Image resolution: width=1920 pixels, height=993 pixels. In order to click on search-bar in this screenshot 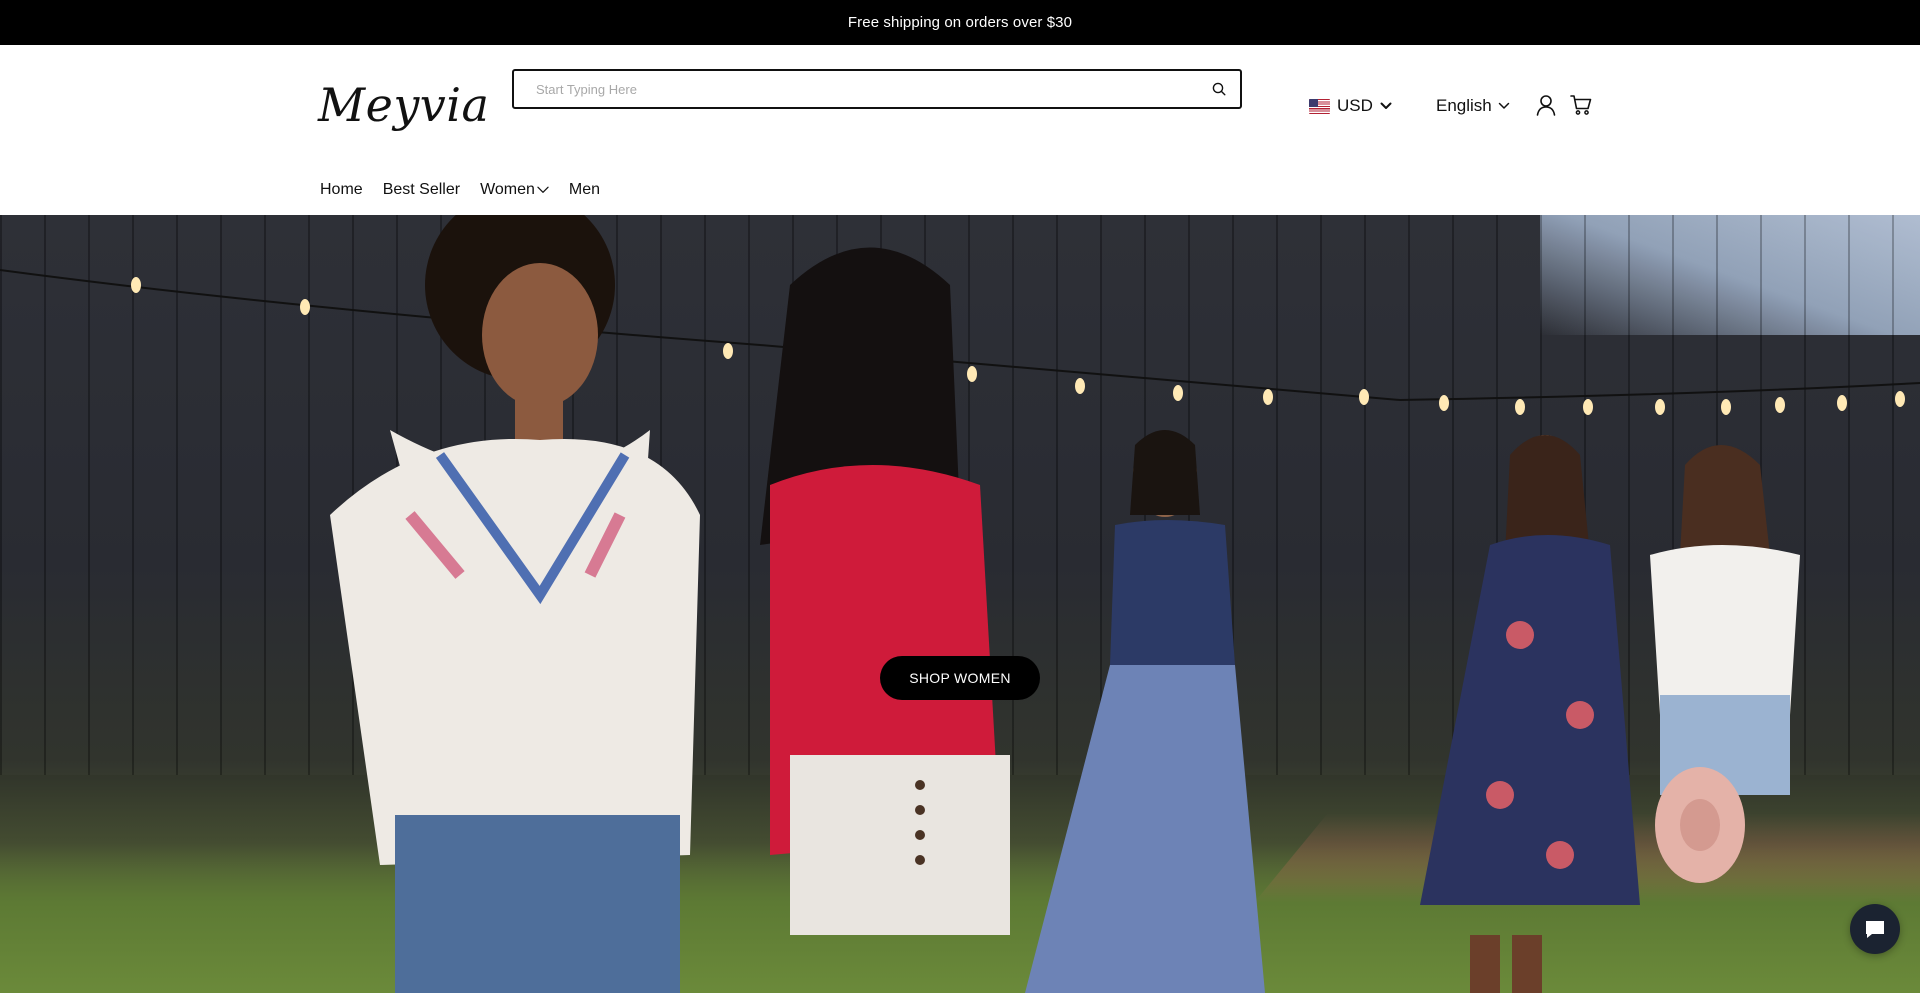, I will do `click(877, 89)`.